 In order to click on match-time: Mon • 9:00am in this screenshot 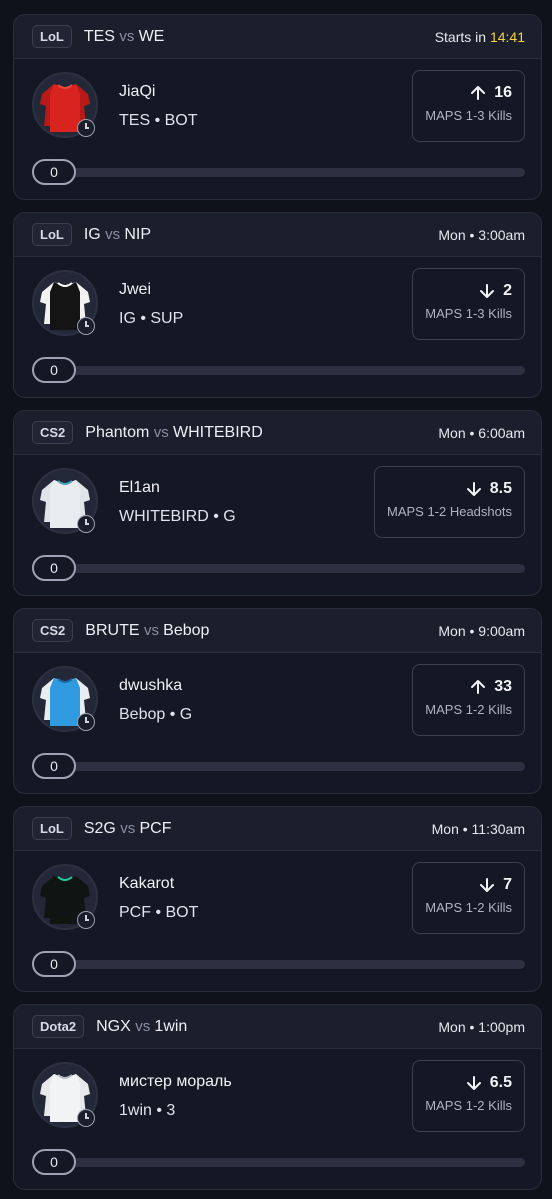, I will do `click(481, 631)`.